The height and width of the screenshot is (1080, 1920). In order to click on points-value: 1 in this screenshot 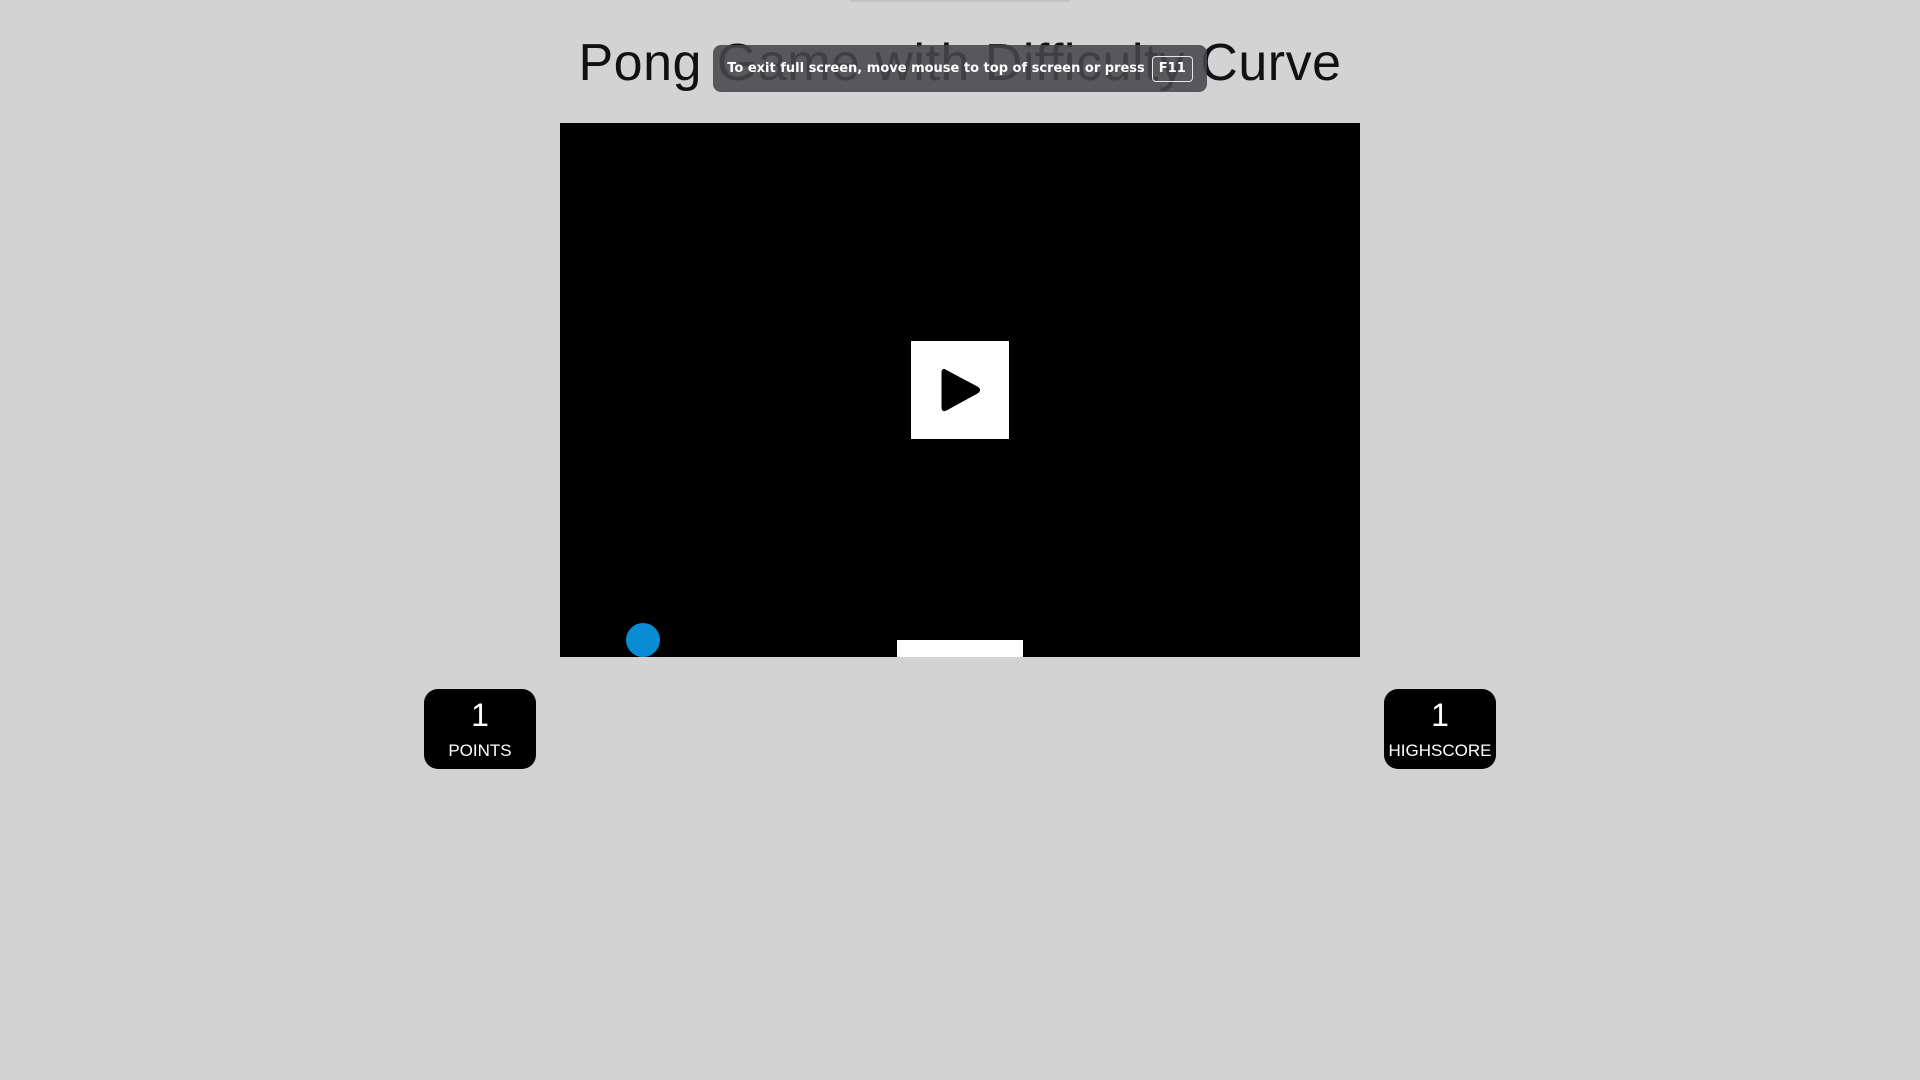, I will do `click(480, 715)`.